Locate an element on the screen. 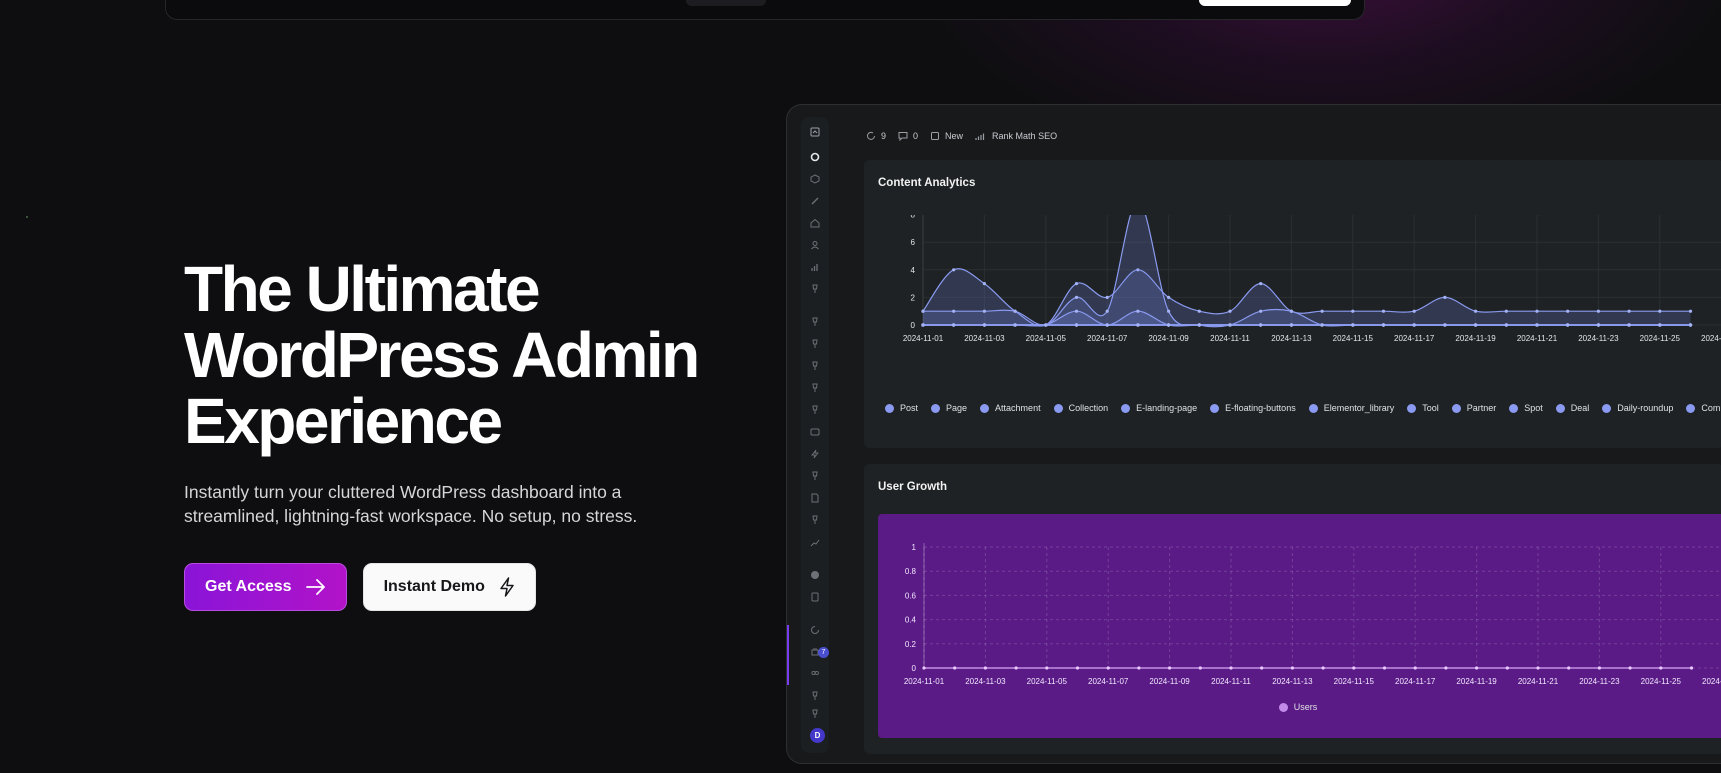  get-access-button: Get Access is located at coordinates (265, 587).